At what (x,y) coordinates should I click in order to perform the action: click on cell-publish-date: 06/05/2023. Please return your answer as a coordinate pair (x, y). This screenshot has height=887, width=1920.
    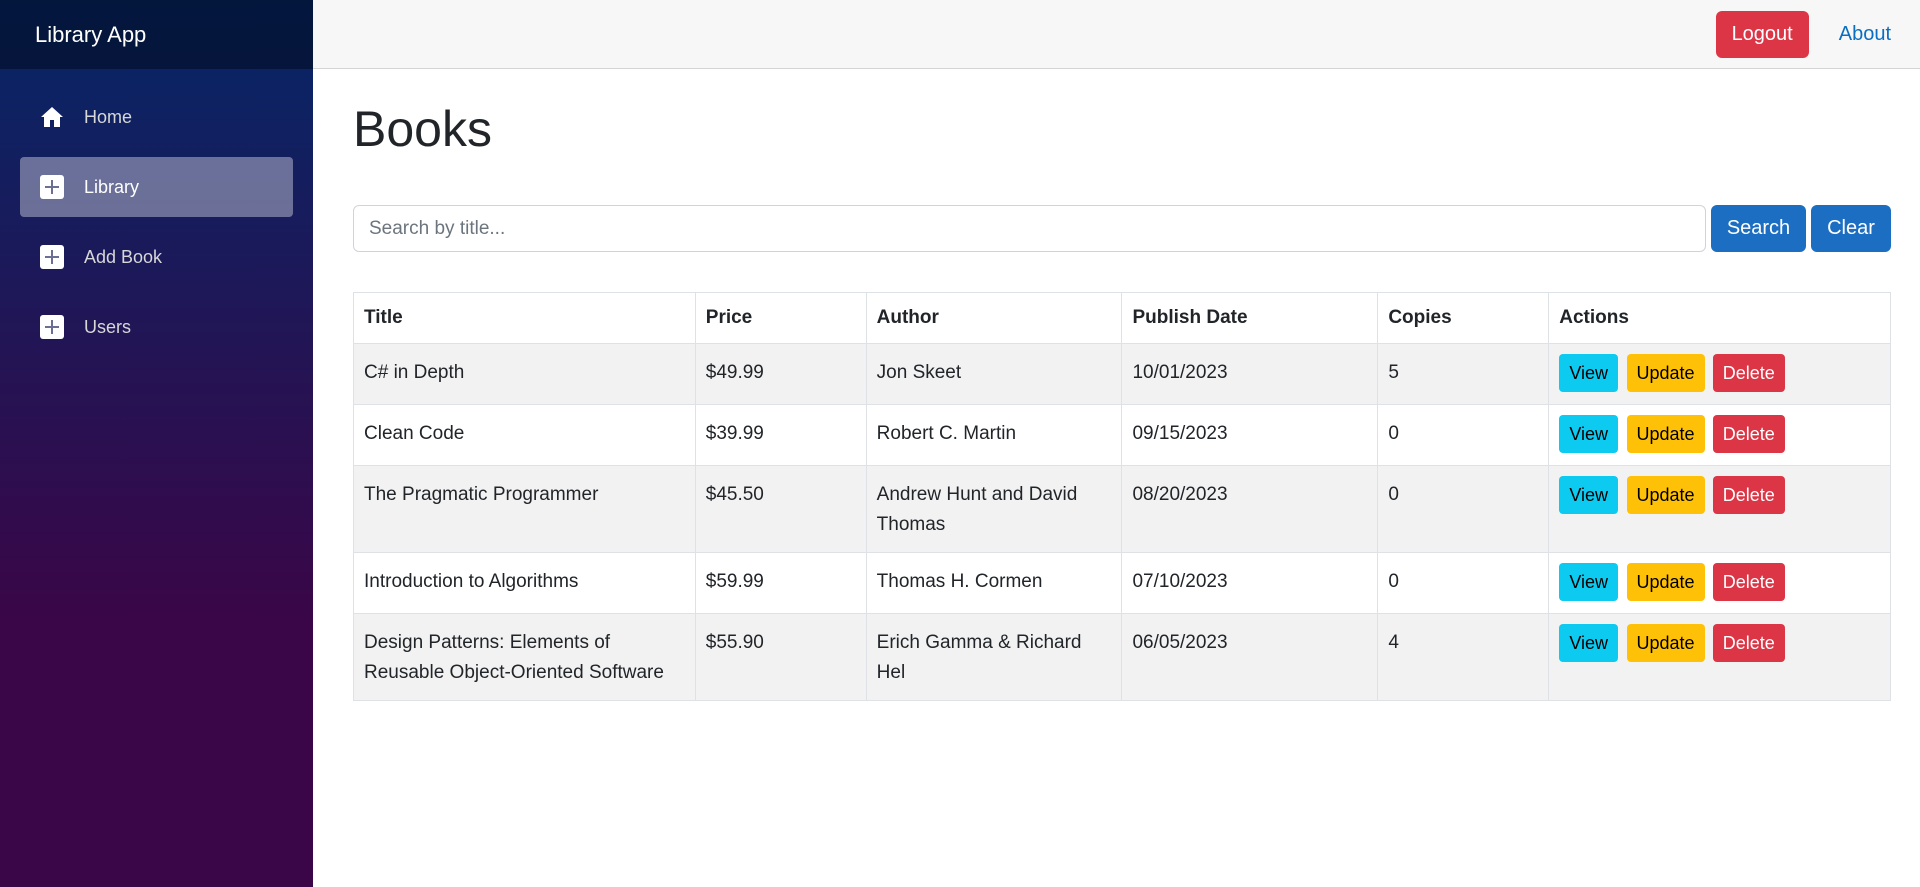
    Looking at the image, I should click on (1250, 657).